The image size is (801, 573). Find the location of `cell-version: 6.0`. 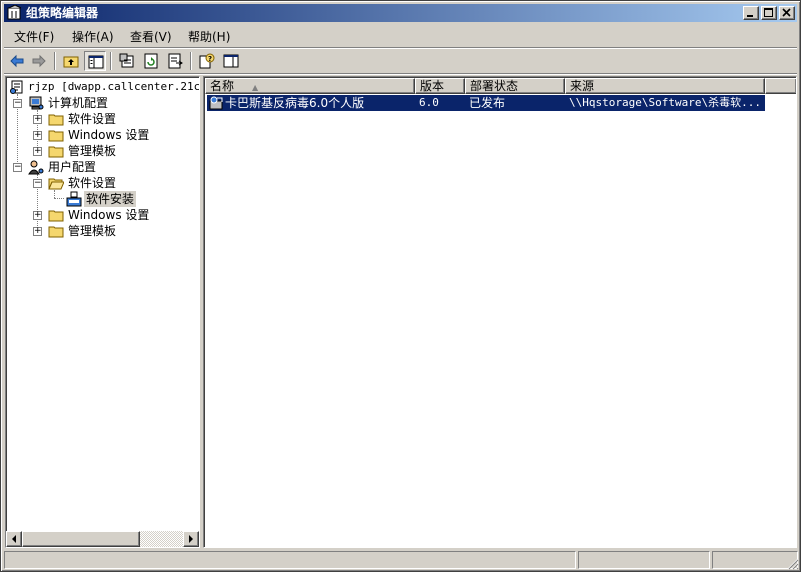

cell-version: 6.0 is located at coordinates (429, 102).